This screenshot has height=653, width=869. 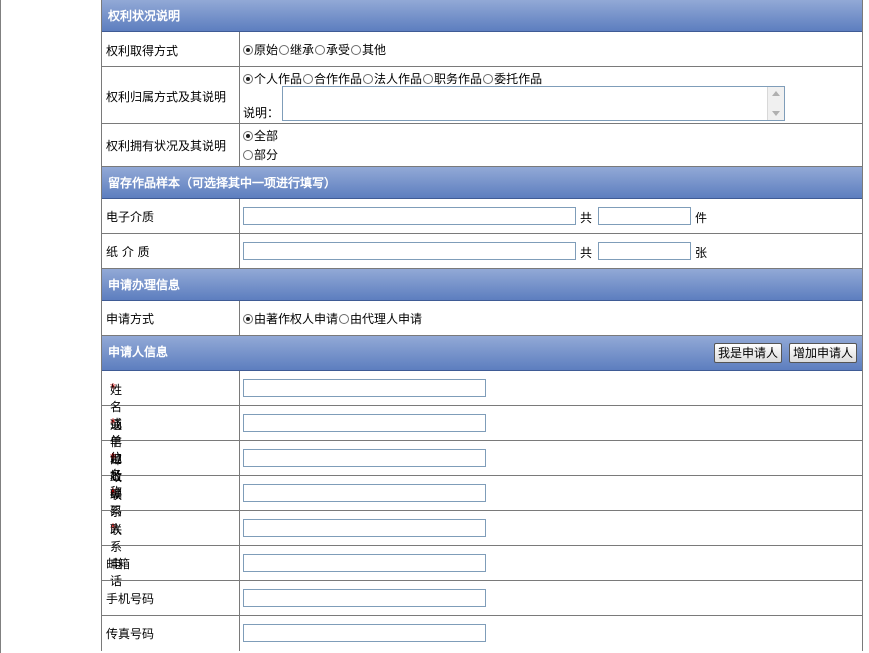 I want to click on note-label: 说明：, so click(x=261, y=113).